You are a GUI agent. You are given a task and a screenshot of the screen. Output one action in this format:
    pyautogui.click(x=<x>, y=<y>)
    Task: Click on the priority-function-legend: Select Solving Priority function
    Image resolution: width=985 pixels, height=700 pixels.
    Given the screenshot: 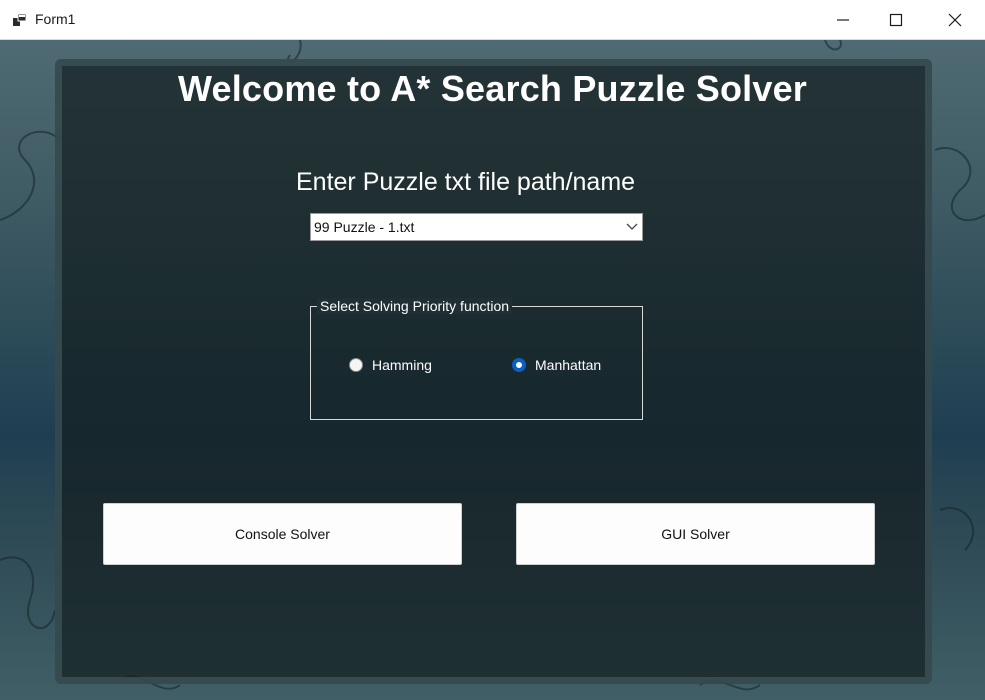 What is the action you would take?
    pyautogui.click(x=415, y=306)
    